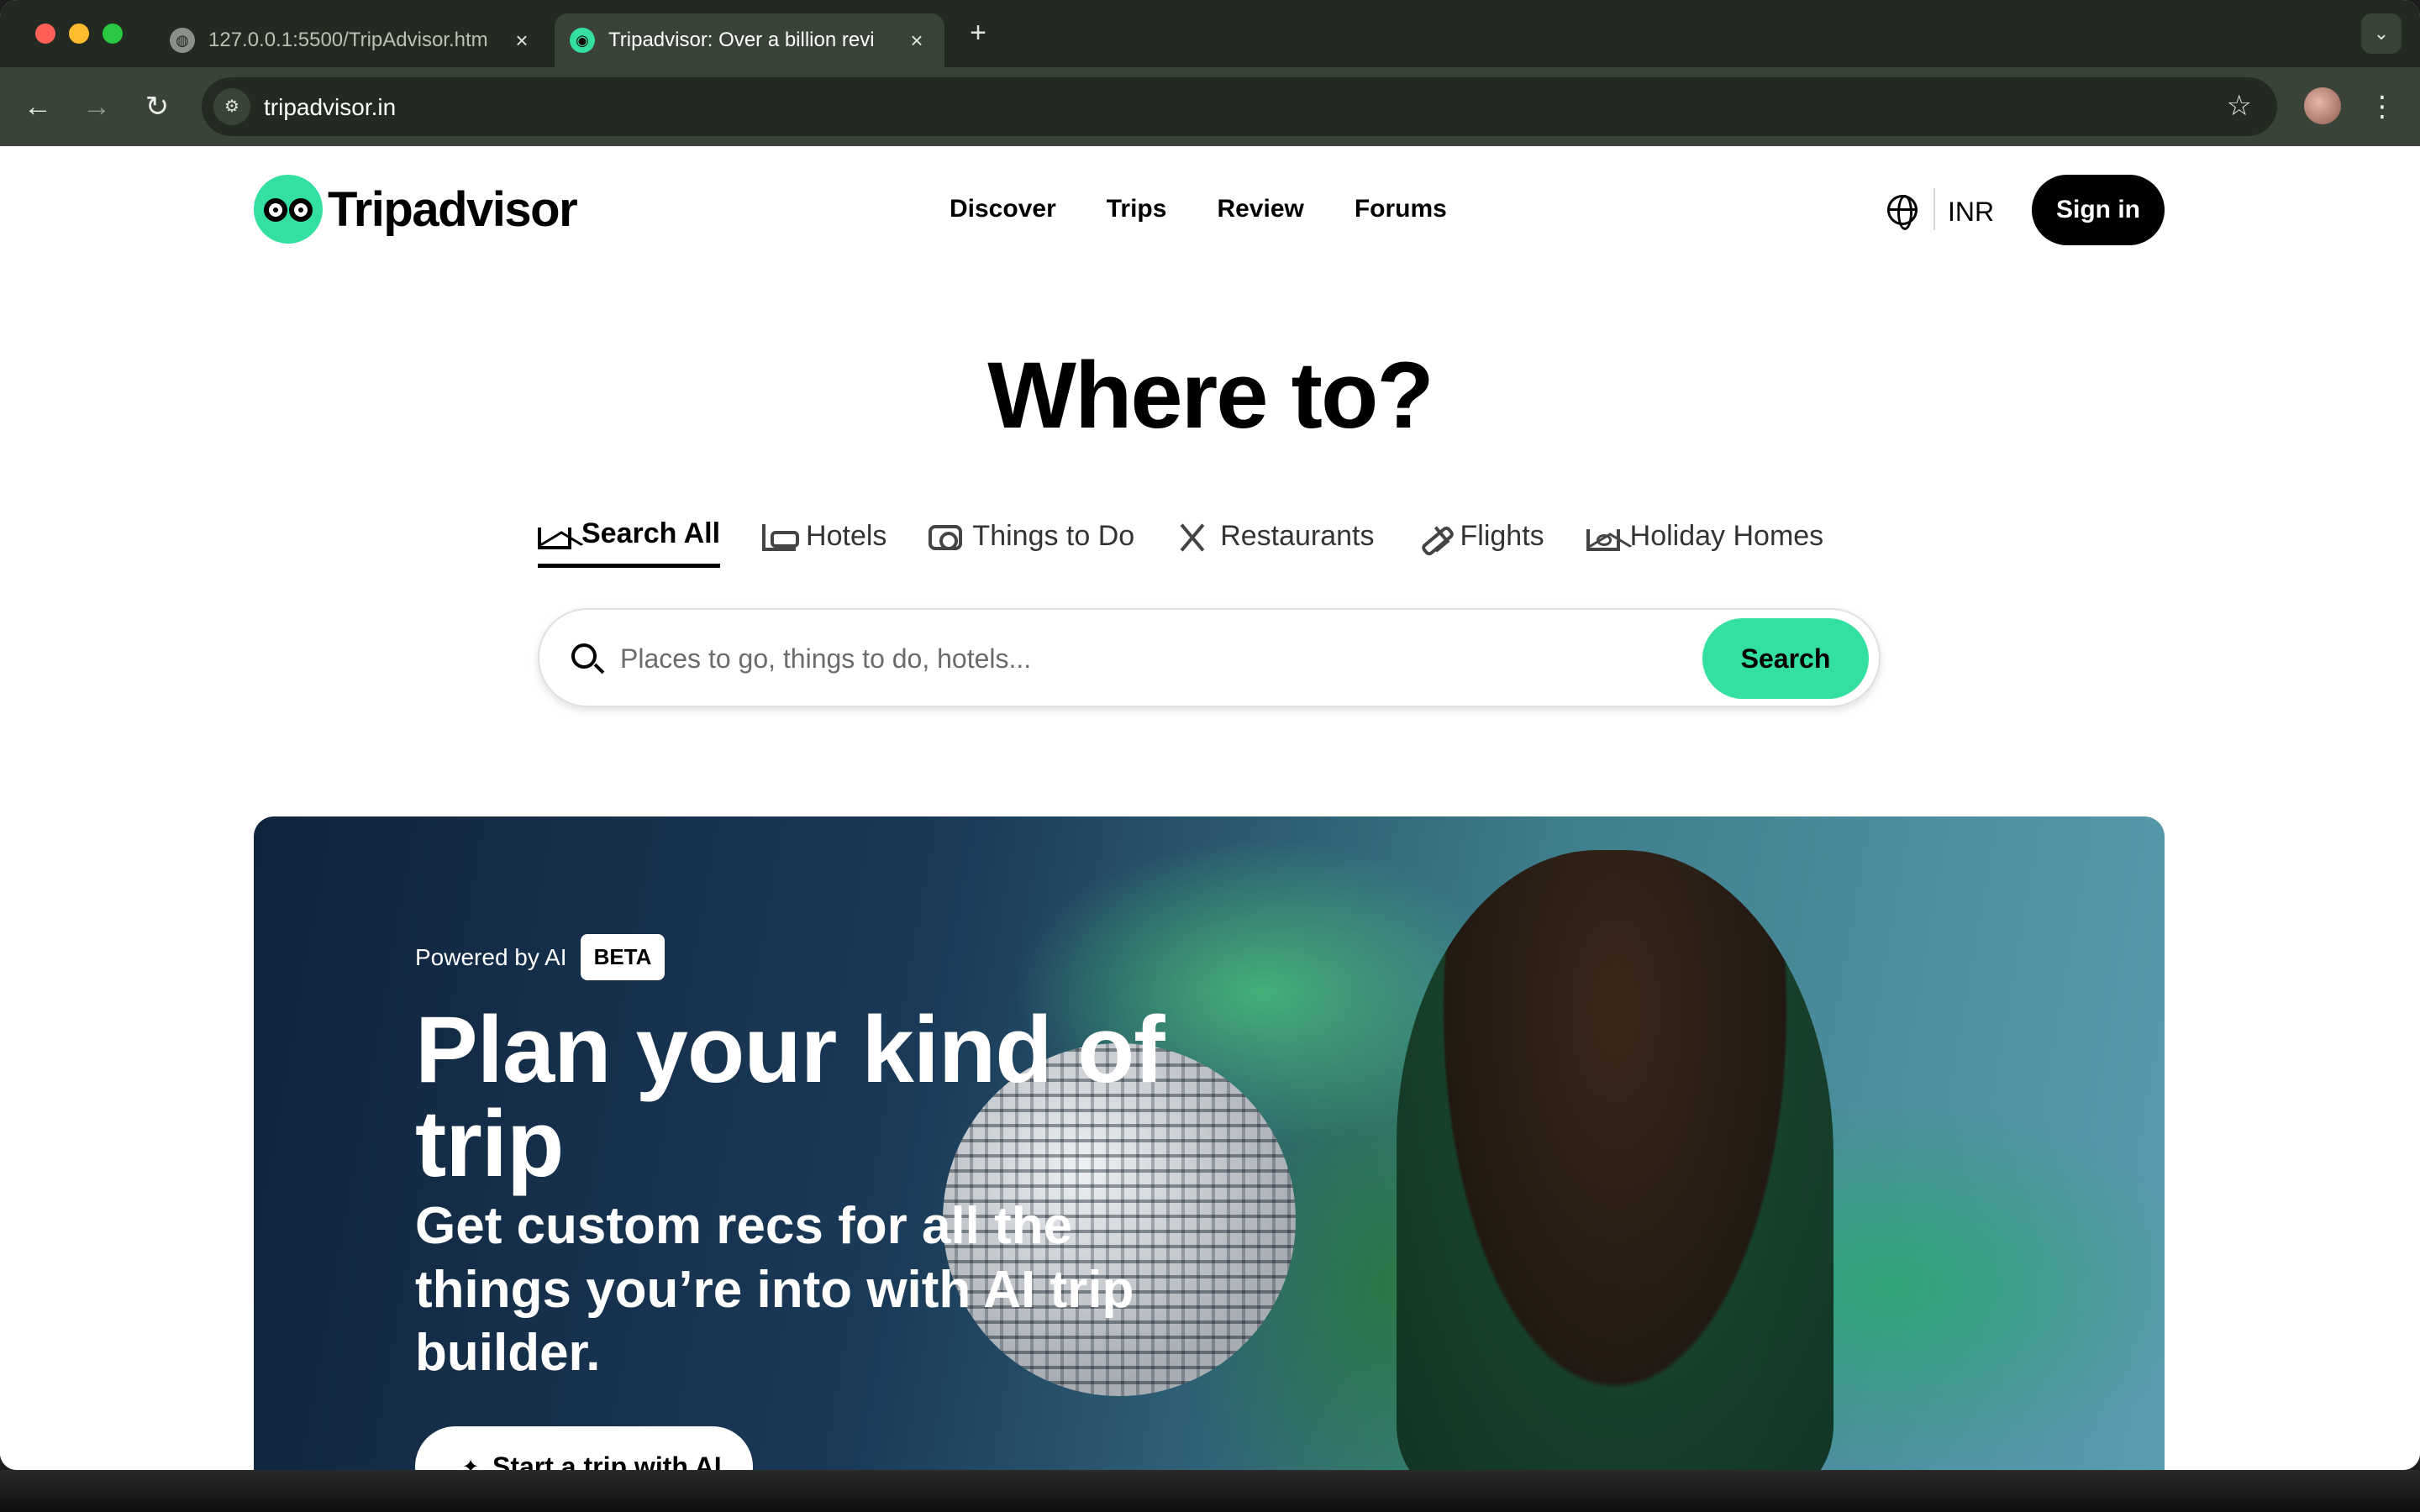 This screenshot has width=2420, height=1512. I want to click on minimize-window-button, so click(79, 34).